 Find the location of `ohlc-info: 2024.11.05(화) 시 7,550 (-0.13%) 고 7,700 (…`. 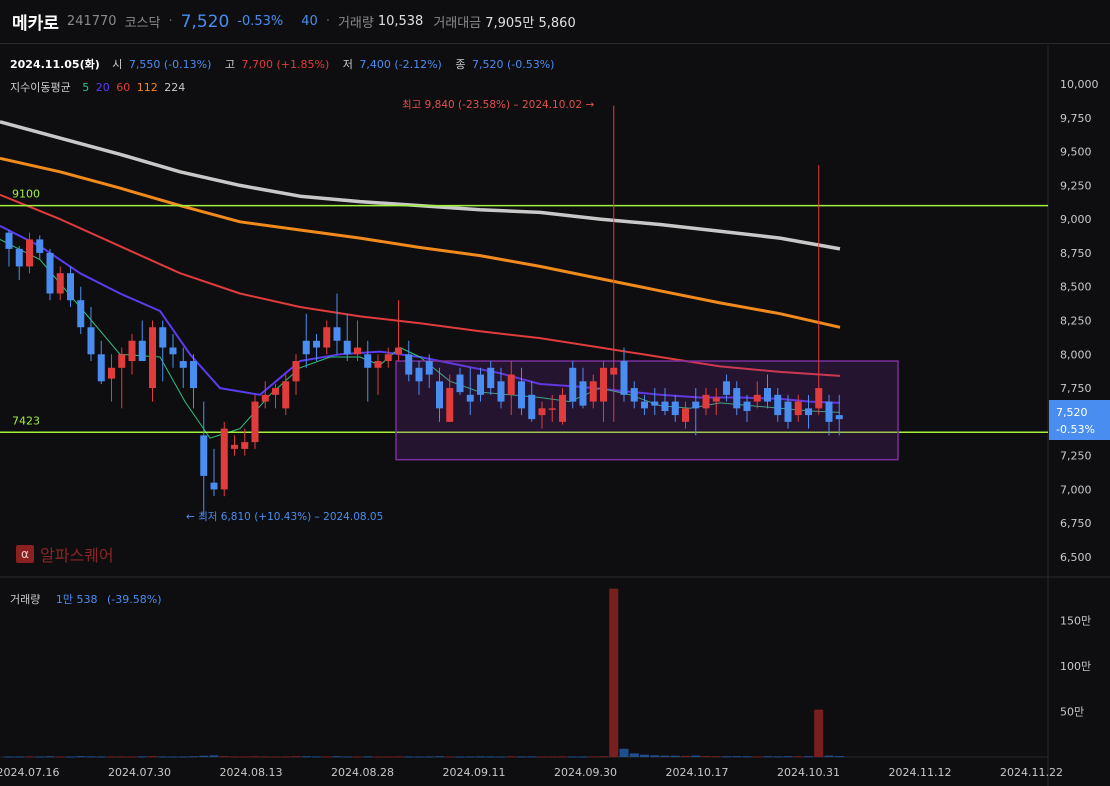

ohlc-info: 2024.11.05(화) 시 7,550 (-0.13%) 고 7,700 (… is located at coordinates (283, 64).